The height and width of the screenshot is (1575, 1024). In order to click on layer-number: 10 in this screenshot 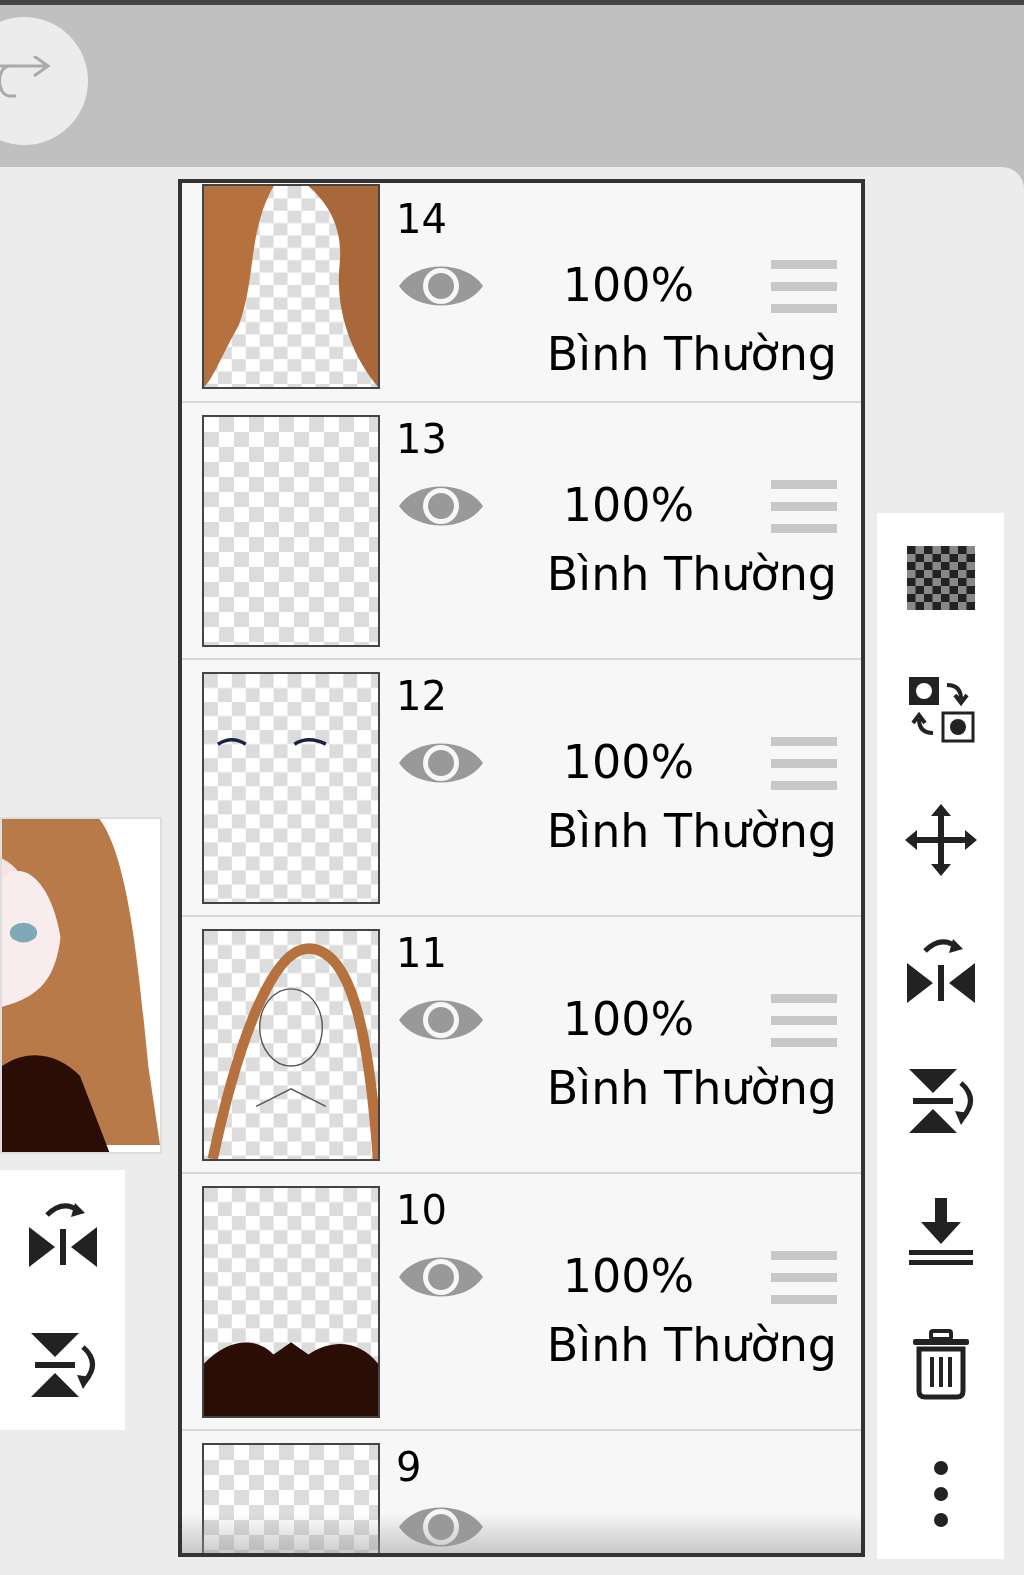, I will do `click(421, 1210)`.